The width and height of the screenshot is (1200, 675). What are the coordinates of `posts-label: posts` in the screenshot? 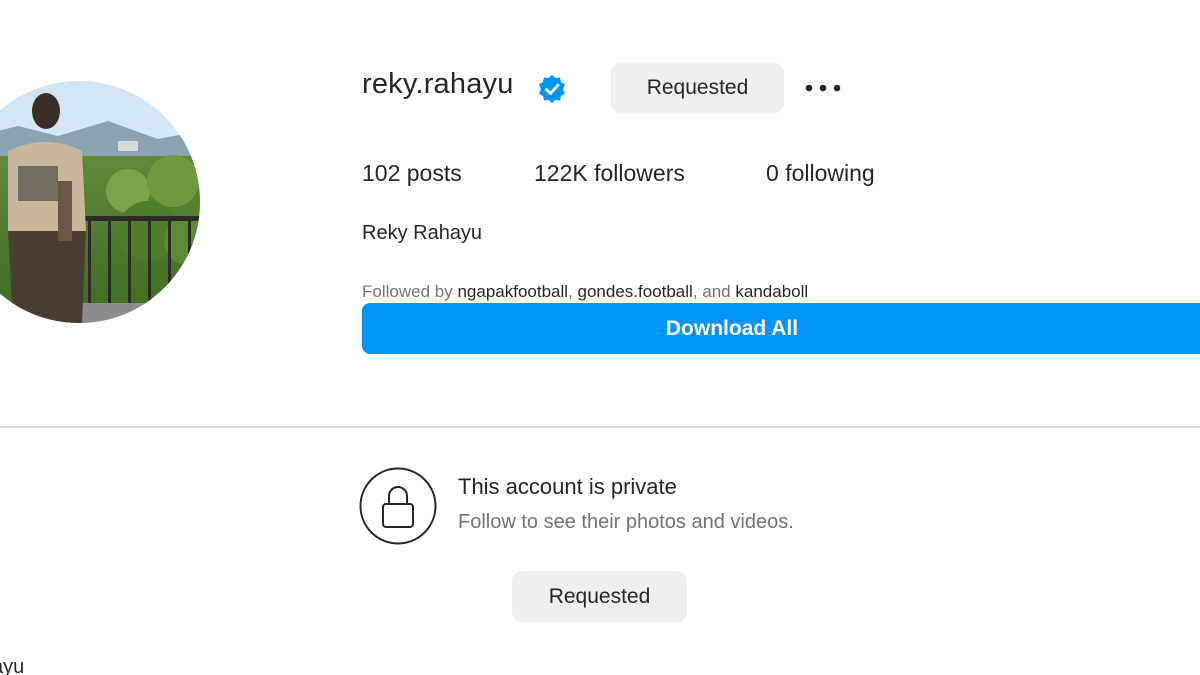 It's located at (434, 173).